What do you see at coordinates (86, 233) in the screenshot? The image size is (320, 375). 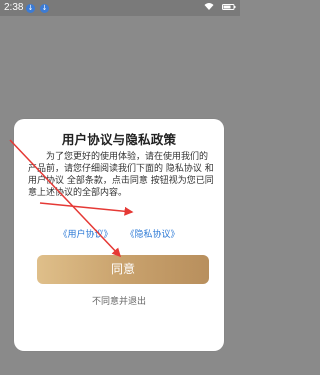 I see `user-agreement-link: 《用户协议》` at bounding box center [86, 233].